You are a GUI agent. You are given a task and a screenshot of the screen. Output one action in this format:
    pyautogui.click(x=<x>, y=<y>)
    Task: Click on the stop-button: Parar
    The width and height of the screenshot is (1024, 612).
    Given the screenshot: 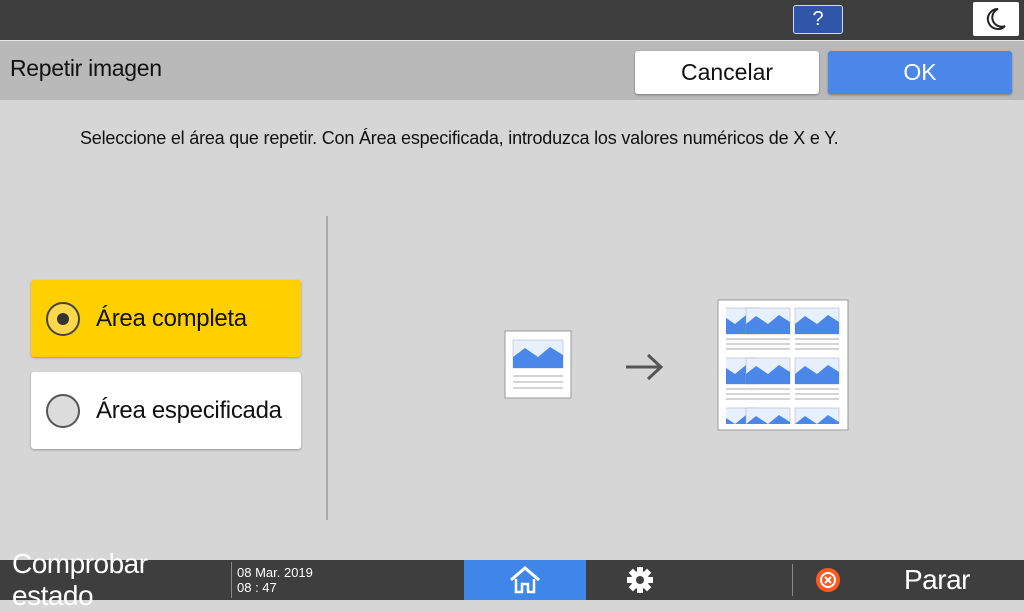 What is the action you would take?
    pyautogui.click(x=937, y=580)
    